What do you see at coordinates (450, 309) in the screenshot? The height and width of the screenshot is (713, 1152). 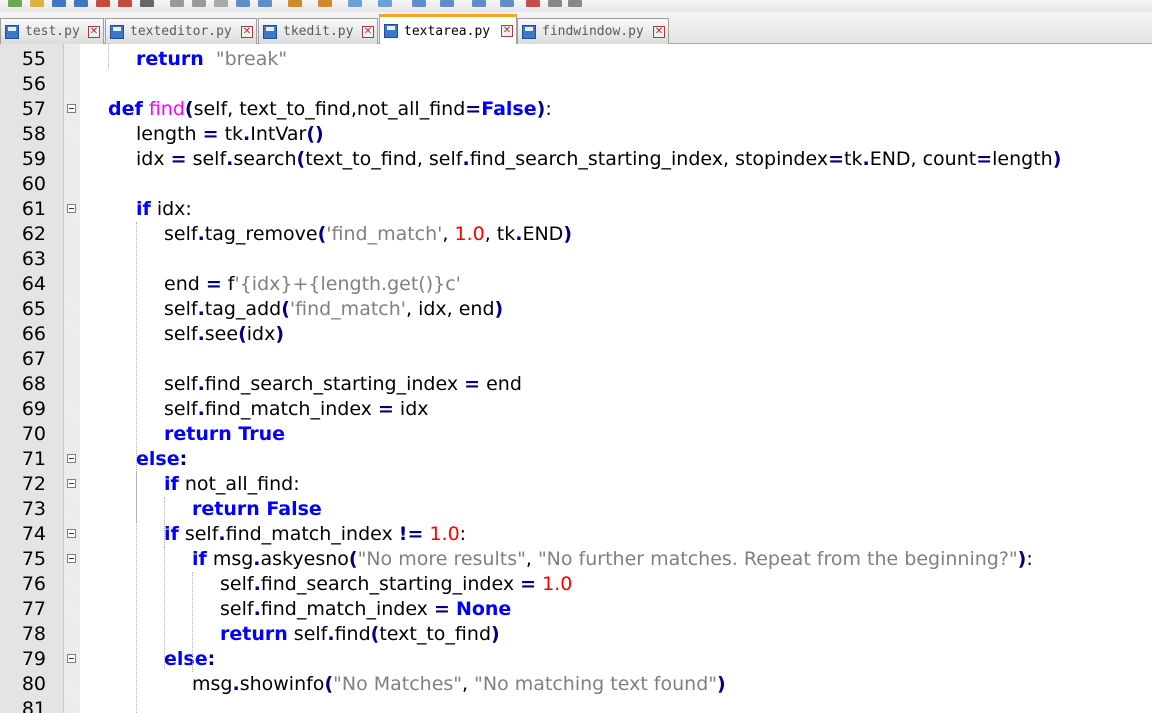 I see `code-token: , idx, end` at bounding box center [450, 309].